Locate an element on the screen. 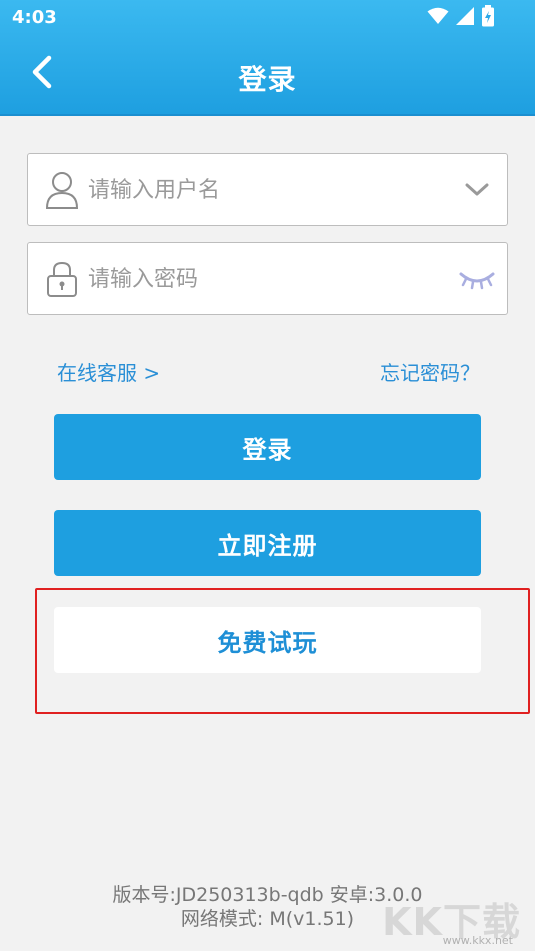 This screenshot has height=951, width=535. wifi-icon is located at coordinates (438, 18).